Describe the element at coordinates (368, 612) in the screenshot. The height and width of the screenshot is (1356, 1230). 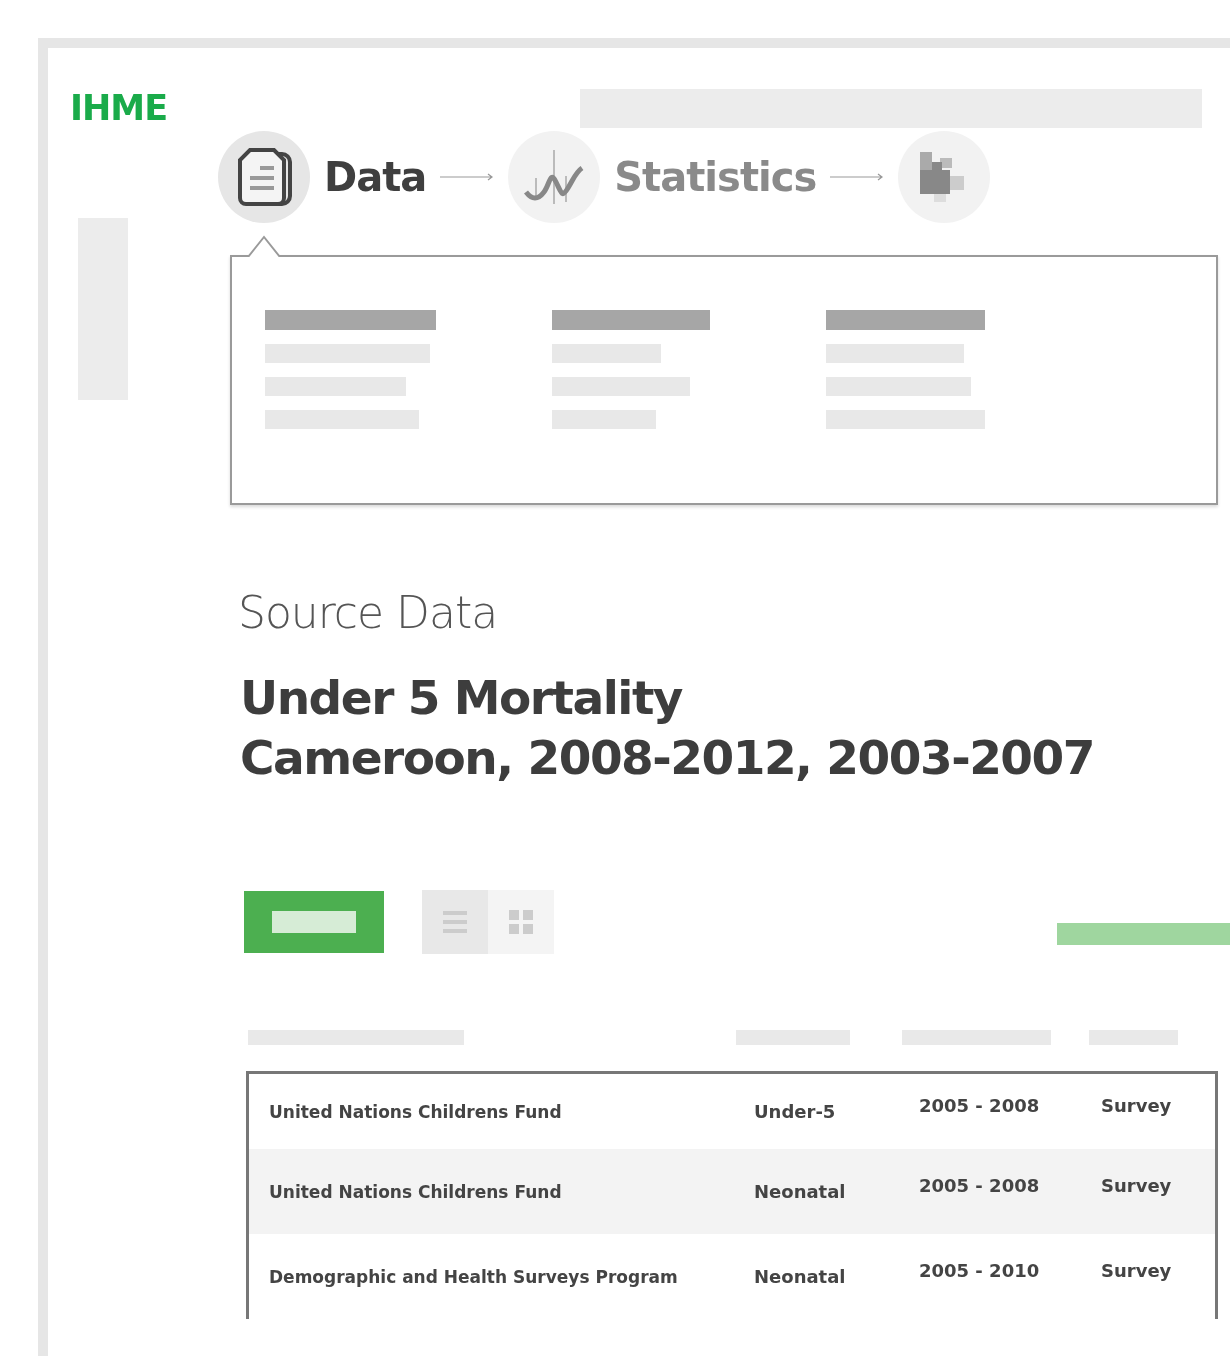
I see `section-label: Source Data` at that location.